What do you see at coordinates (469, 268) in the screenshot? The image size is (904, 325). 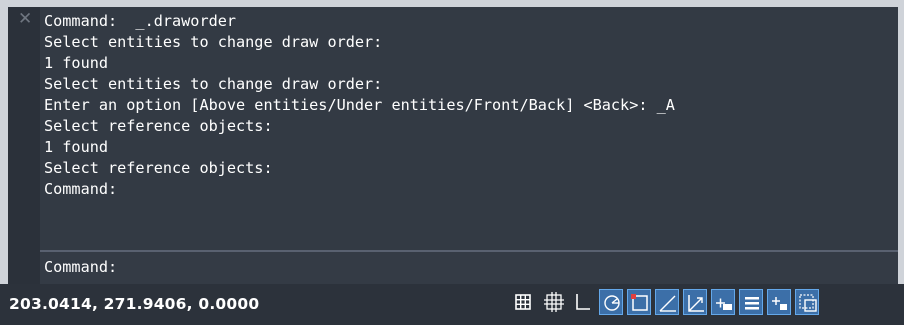 I see `command-input: Command:` at bounding box center [469, 268].